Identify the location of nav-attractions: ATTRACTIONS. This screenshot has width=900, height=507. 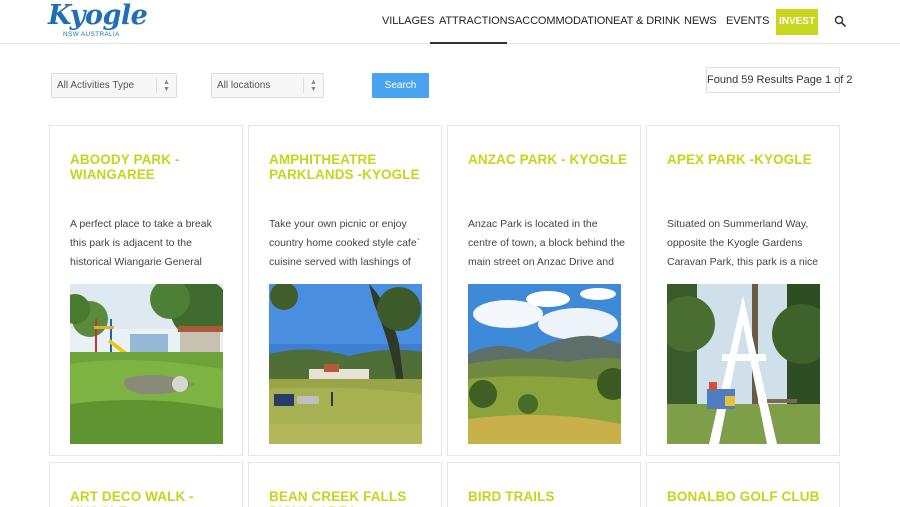
(477, 21).